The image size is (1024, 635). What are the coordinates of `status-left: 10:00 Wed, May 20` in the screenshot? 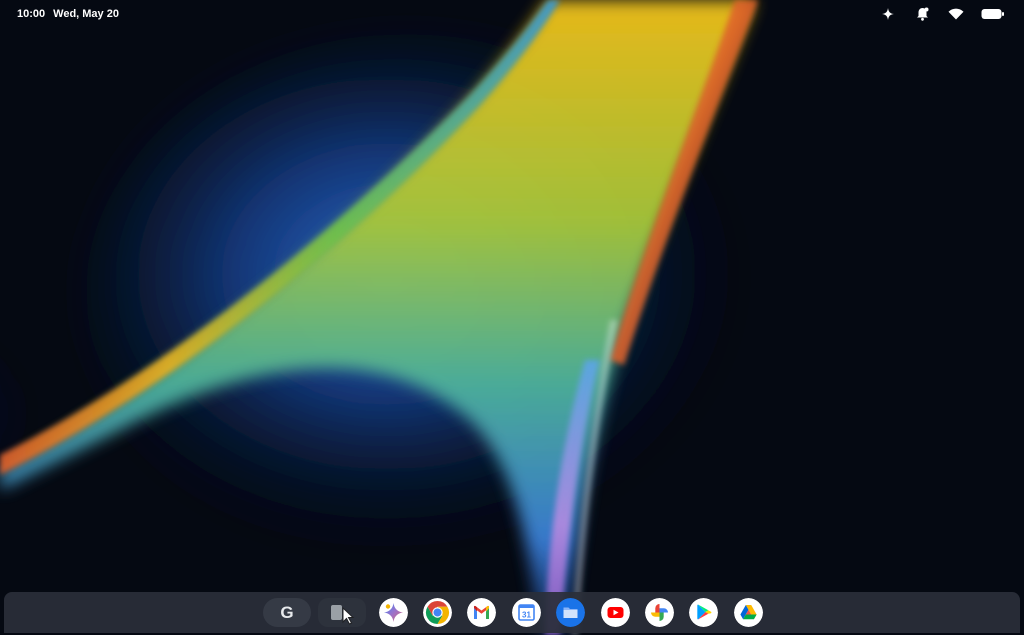 It's located at (68, 14).